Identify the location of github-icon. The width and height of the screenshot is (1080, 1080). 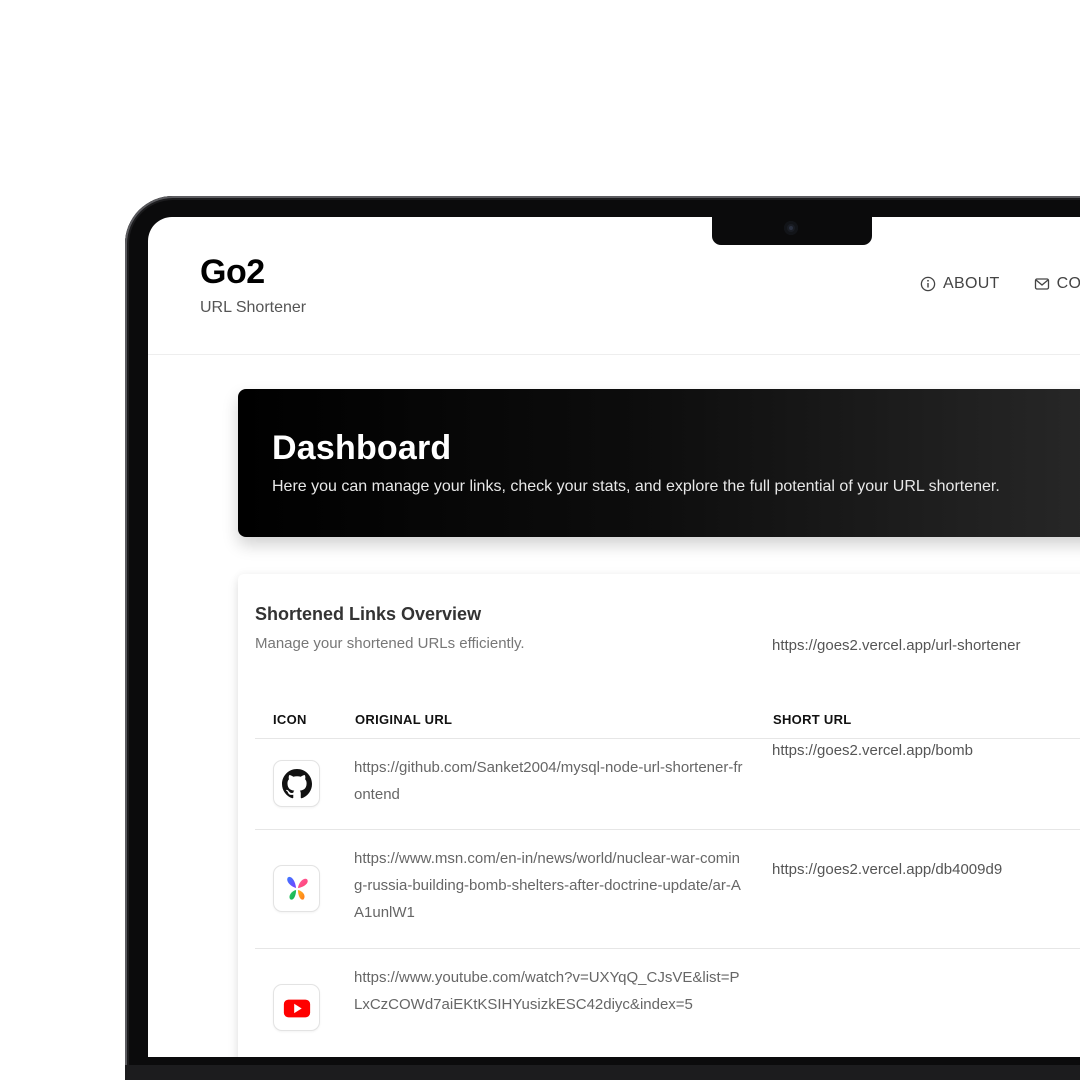
(296, 783).